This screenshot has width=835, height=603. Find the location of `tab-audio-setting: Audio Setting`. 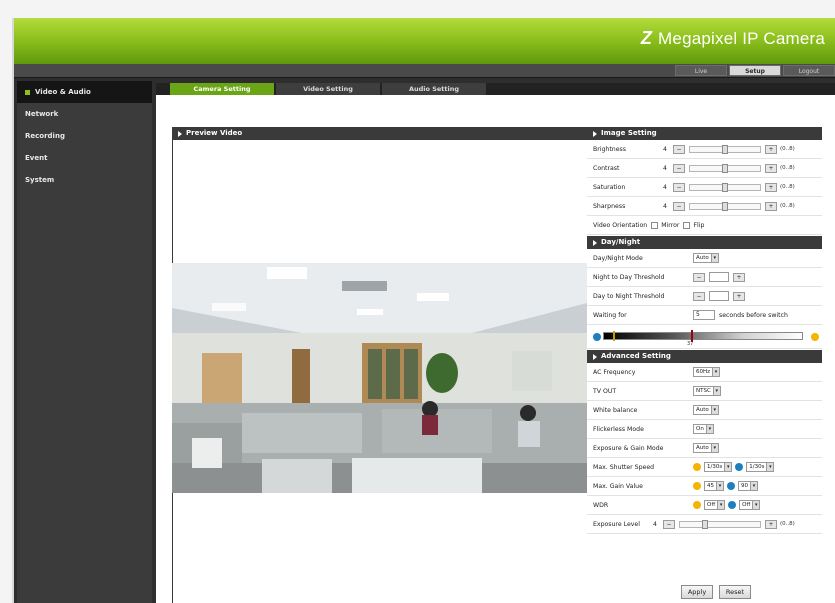

tab-audio-setting: Audio Setting is located at coordinates (434, 89).